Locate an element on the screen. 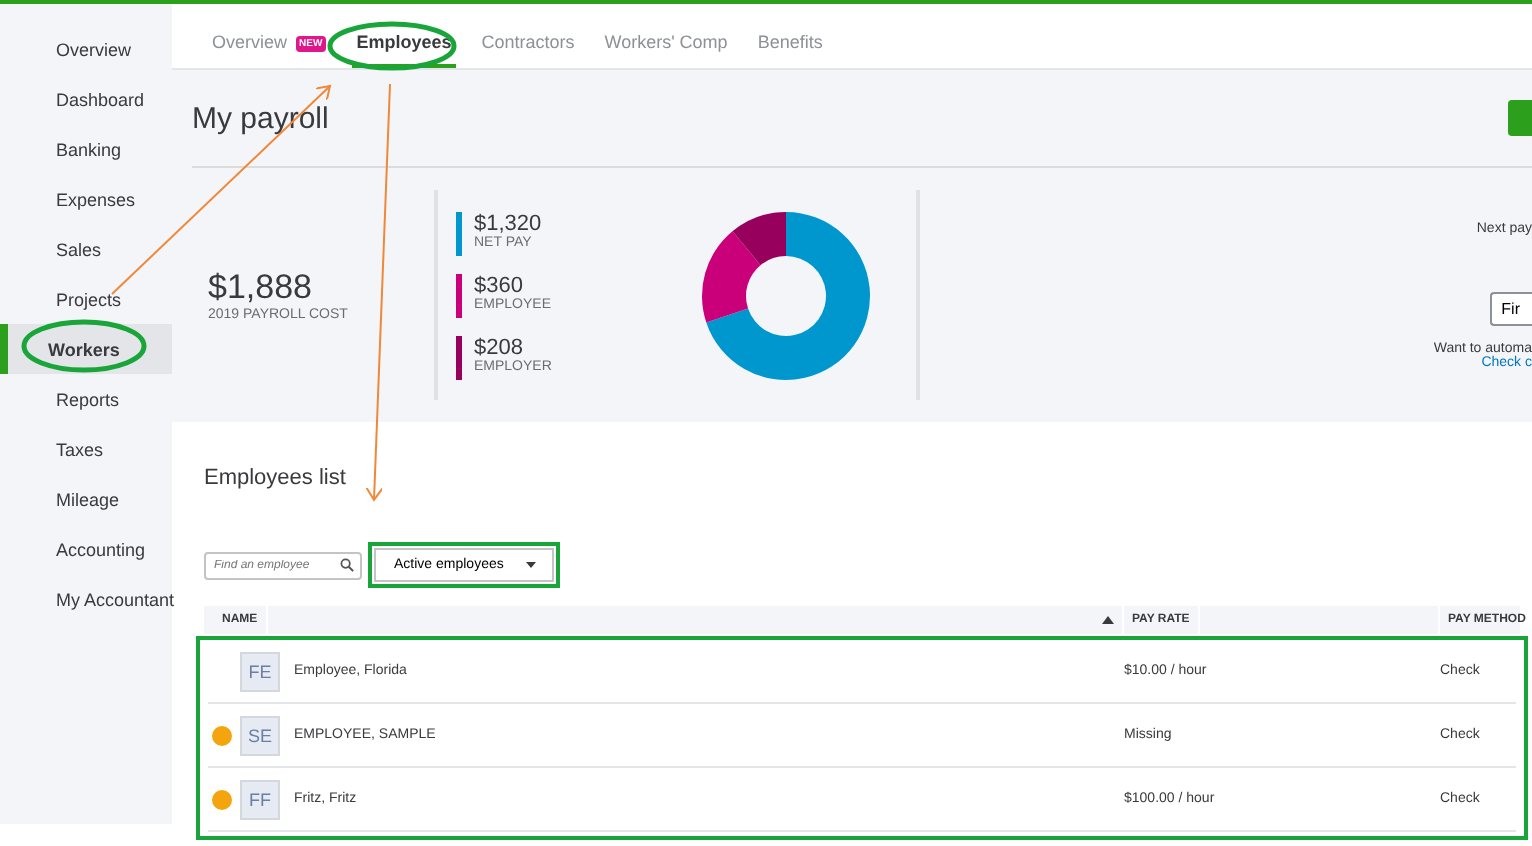 This screenshot has height=846, width=1532. sort-icon is located at coordinates (1108, 620).